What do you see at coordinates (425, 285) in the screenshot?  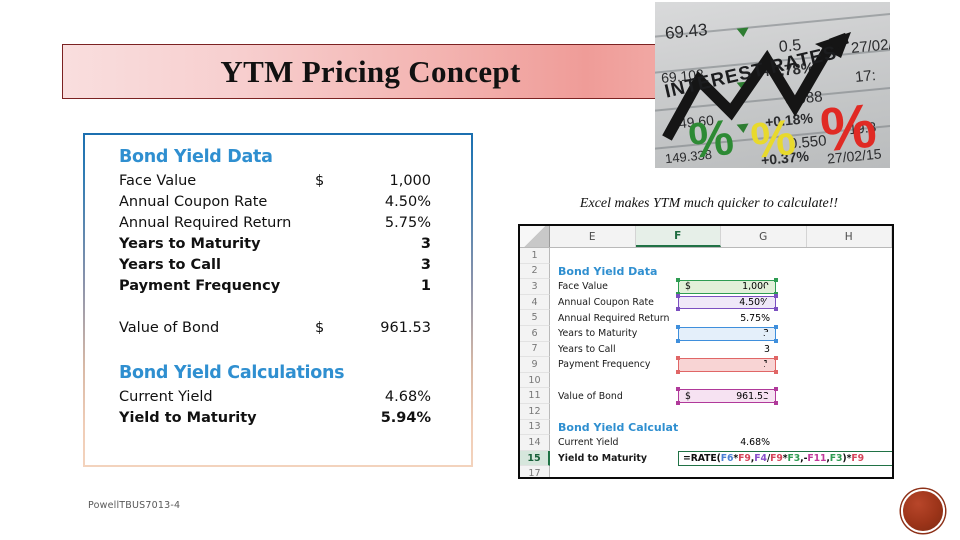 I see `row-value: 1` at bounding box center [425, 285].